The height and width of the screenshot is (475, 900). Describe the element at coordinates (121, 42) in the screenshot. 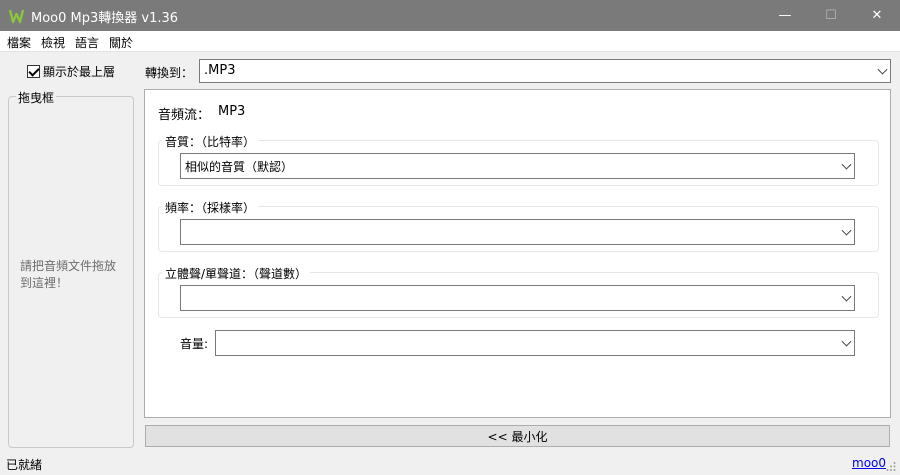

I see `menu-about: 關於` at that location.